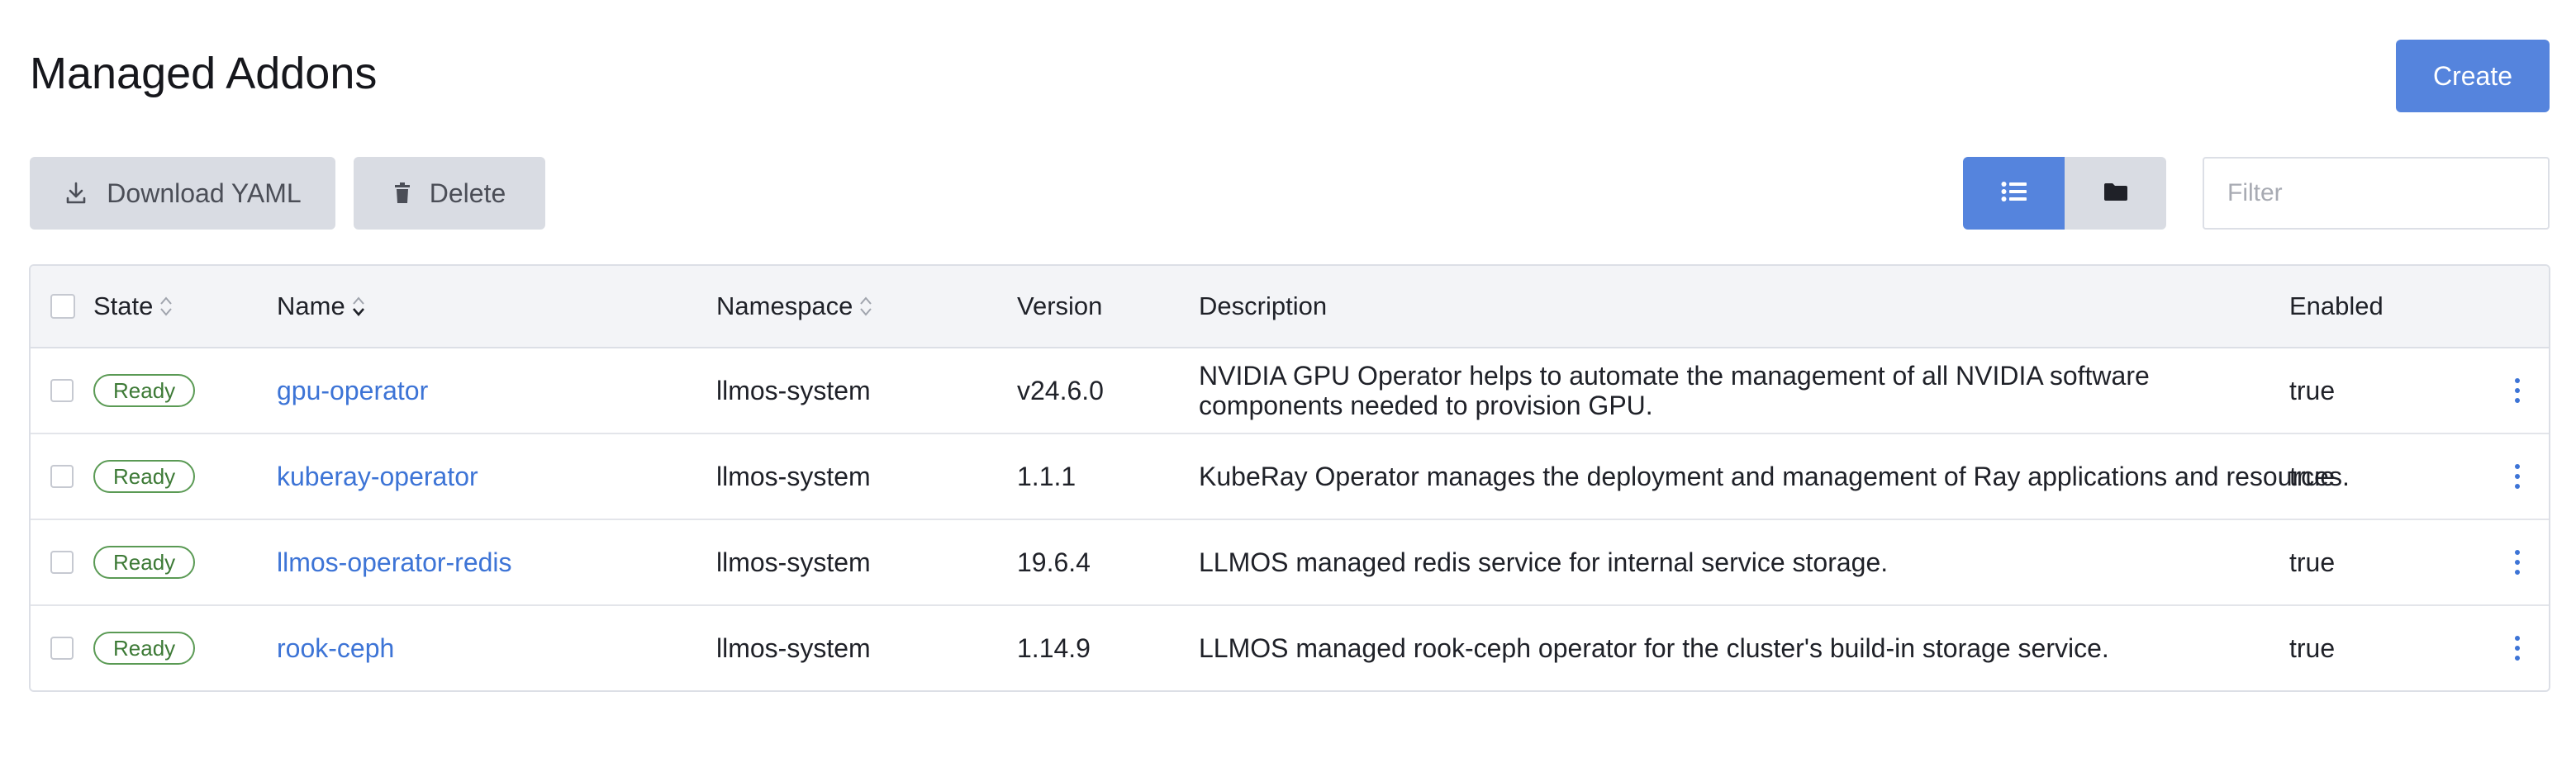 The width and height of the screenshot is (2576, 758). Describe the element at coordinates (1060, 390) in the screenshot. I see `version-cell: v24.6.0` at that location.